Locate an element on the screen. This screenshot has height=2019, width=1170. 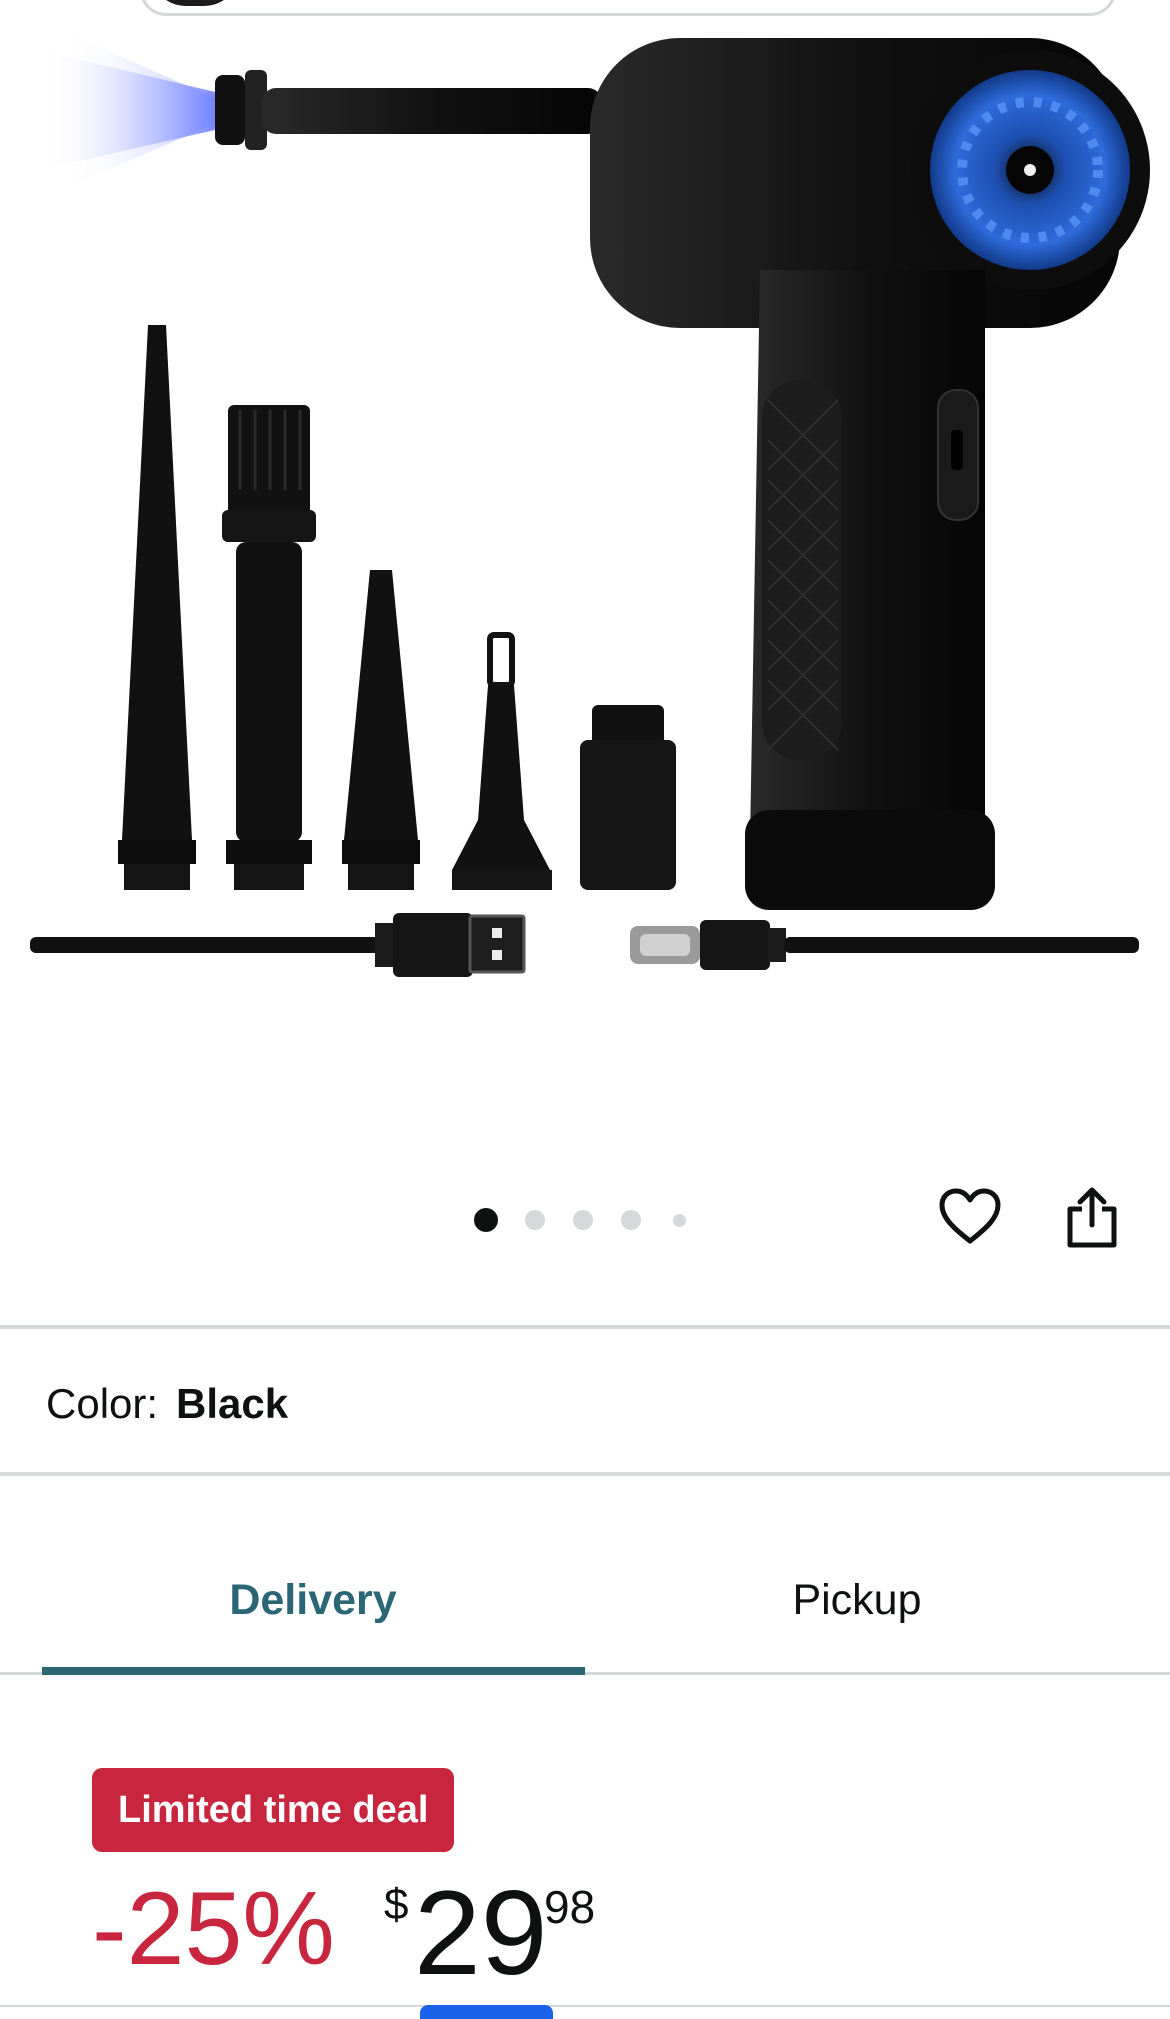
share-icon is located at coordinates (1092, 1217).